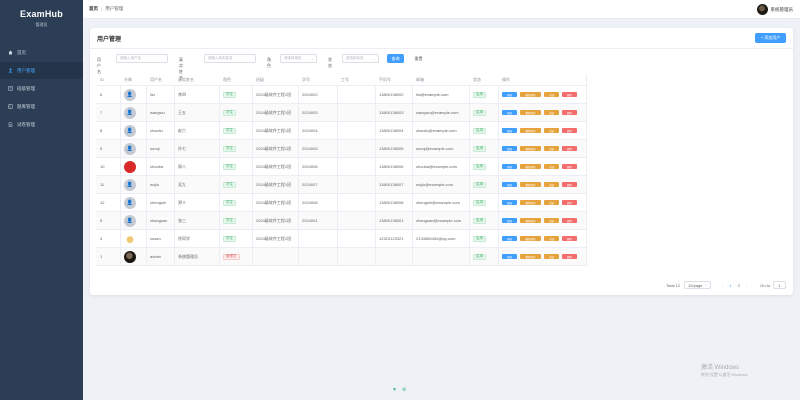 Image resolution: width=800 pixels, height=400 pixels. I want to click on page-number-2: 2, so click(739, 285).